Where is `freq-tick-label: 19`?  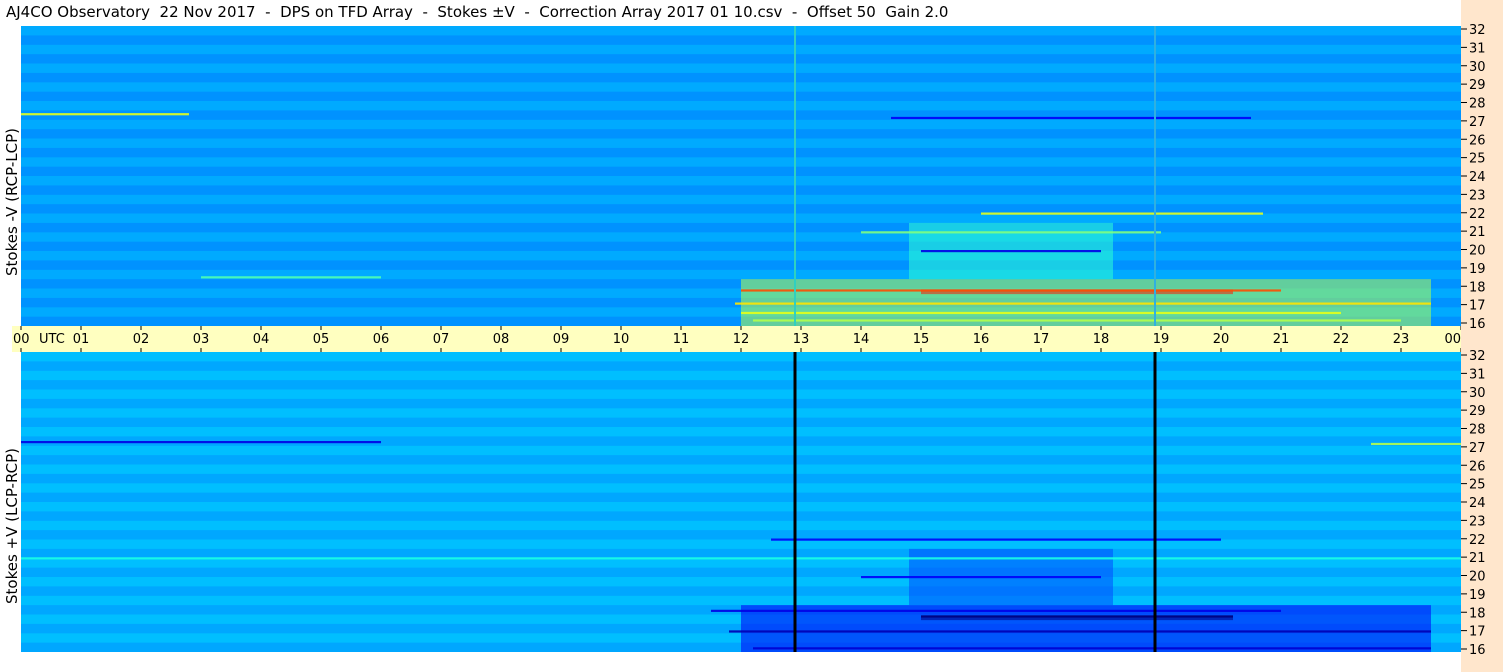 freq-tick-label: 19 is located at coordinates (1477, 269).